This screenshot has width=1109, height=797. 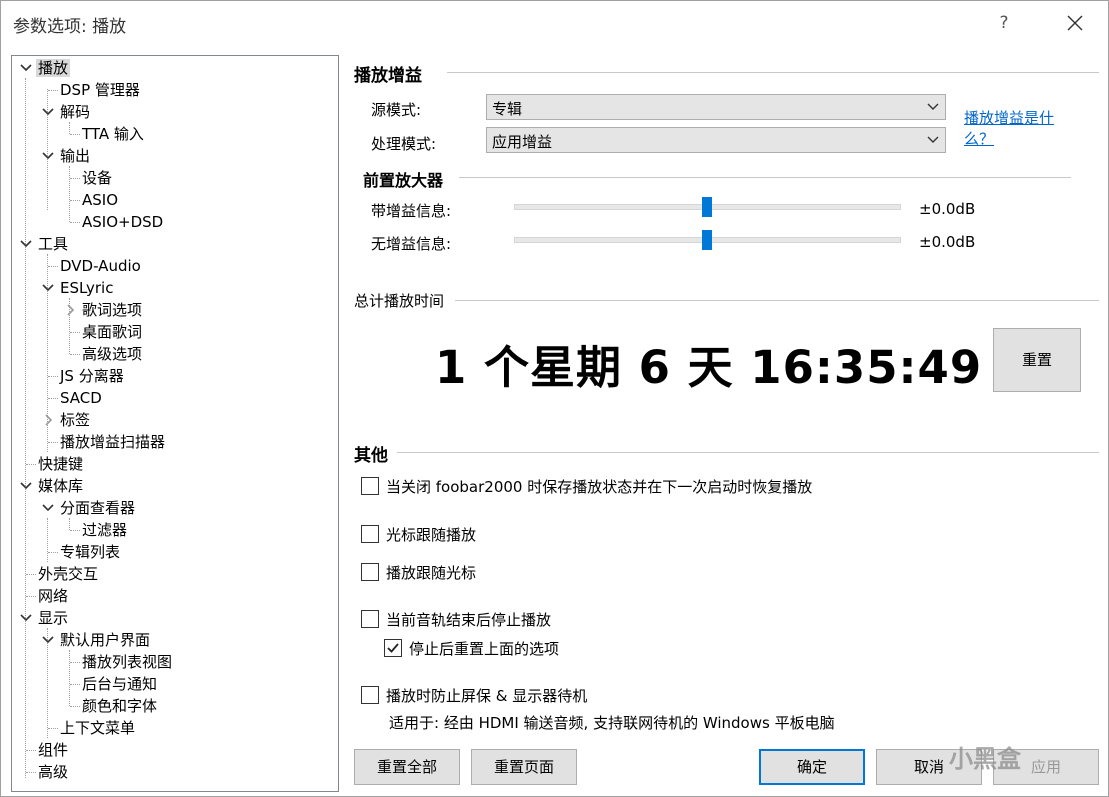 What do you see at coordinates (407, 767) in the screenshot?
I see `reset-all-button: 重置全部` at bounding box center [407, 767].